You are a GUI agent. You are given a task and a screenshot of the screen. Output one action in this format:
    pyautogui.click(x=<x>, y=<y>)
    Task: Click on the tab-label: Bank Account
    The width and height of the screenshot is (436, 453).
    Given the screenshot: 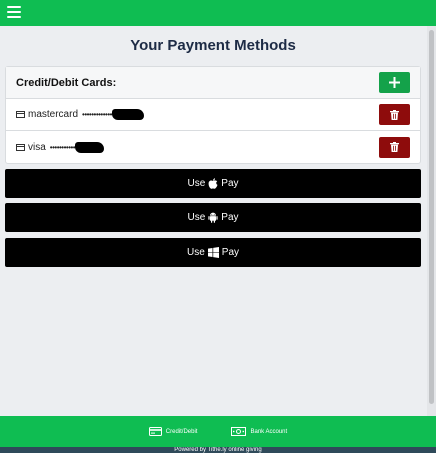 What is the action you would take?
    pyautogui.click(x=269, y=431)
    